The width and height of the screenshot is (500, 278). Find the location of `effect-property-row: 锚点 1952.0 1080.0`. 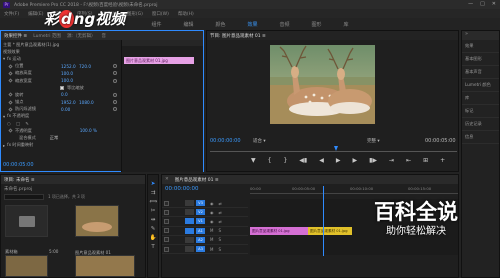

effect-property-row: 锚点 1952.0 1080.0 is located at coordinates (61, 102).